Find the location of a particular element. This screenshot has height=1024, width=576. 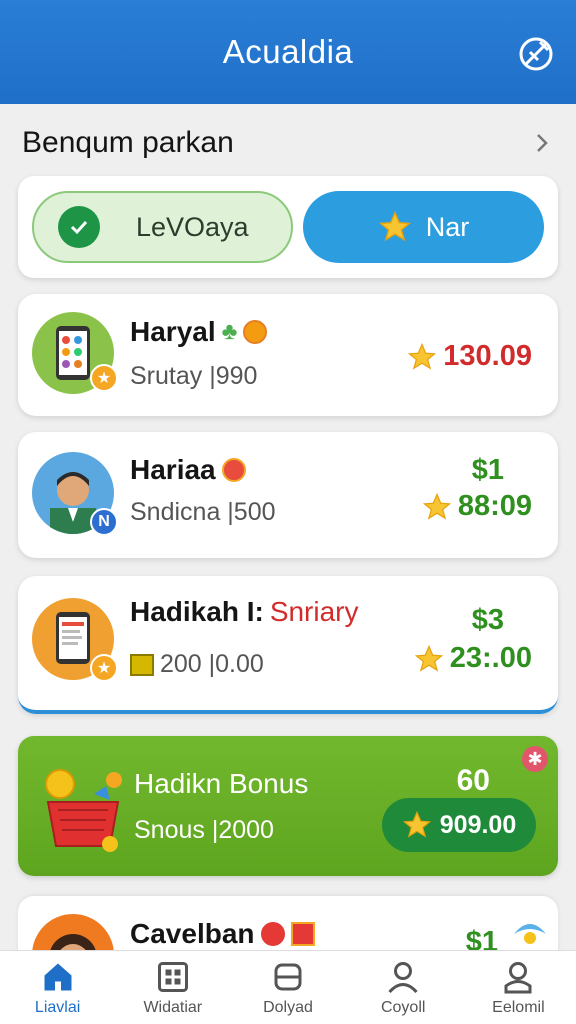

bonus-subtitle: Snous |2000 is located at coordinates (204, 830).